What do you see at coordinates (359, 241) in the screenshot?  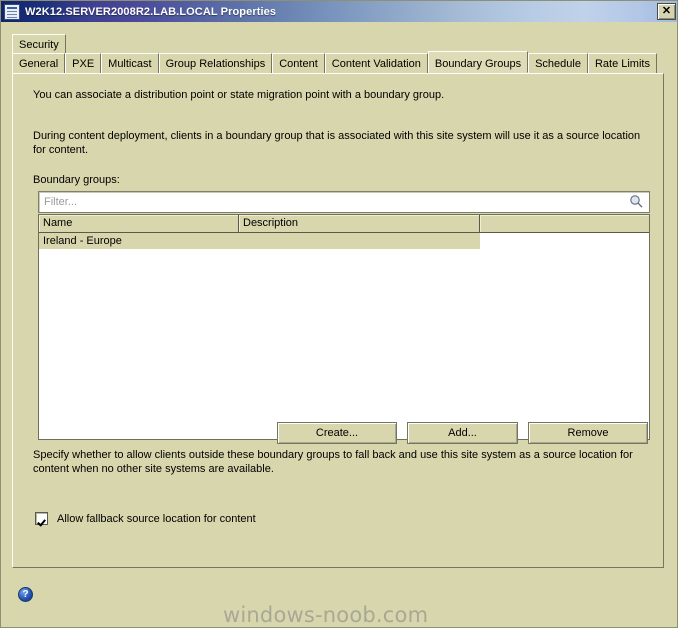 I see `cell-description` at bounding box center [359, 241].